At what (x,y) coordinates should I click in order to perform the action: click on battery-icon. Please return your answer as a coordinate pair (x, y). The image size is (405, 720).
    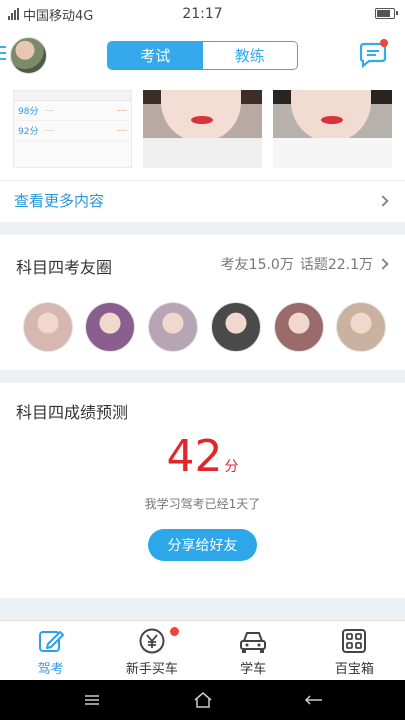
    Looking at the image, I should click on (386, 13).